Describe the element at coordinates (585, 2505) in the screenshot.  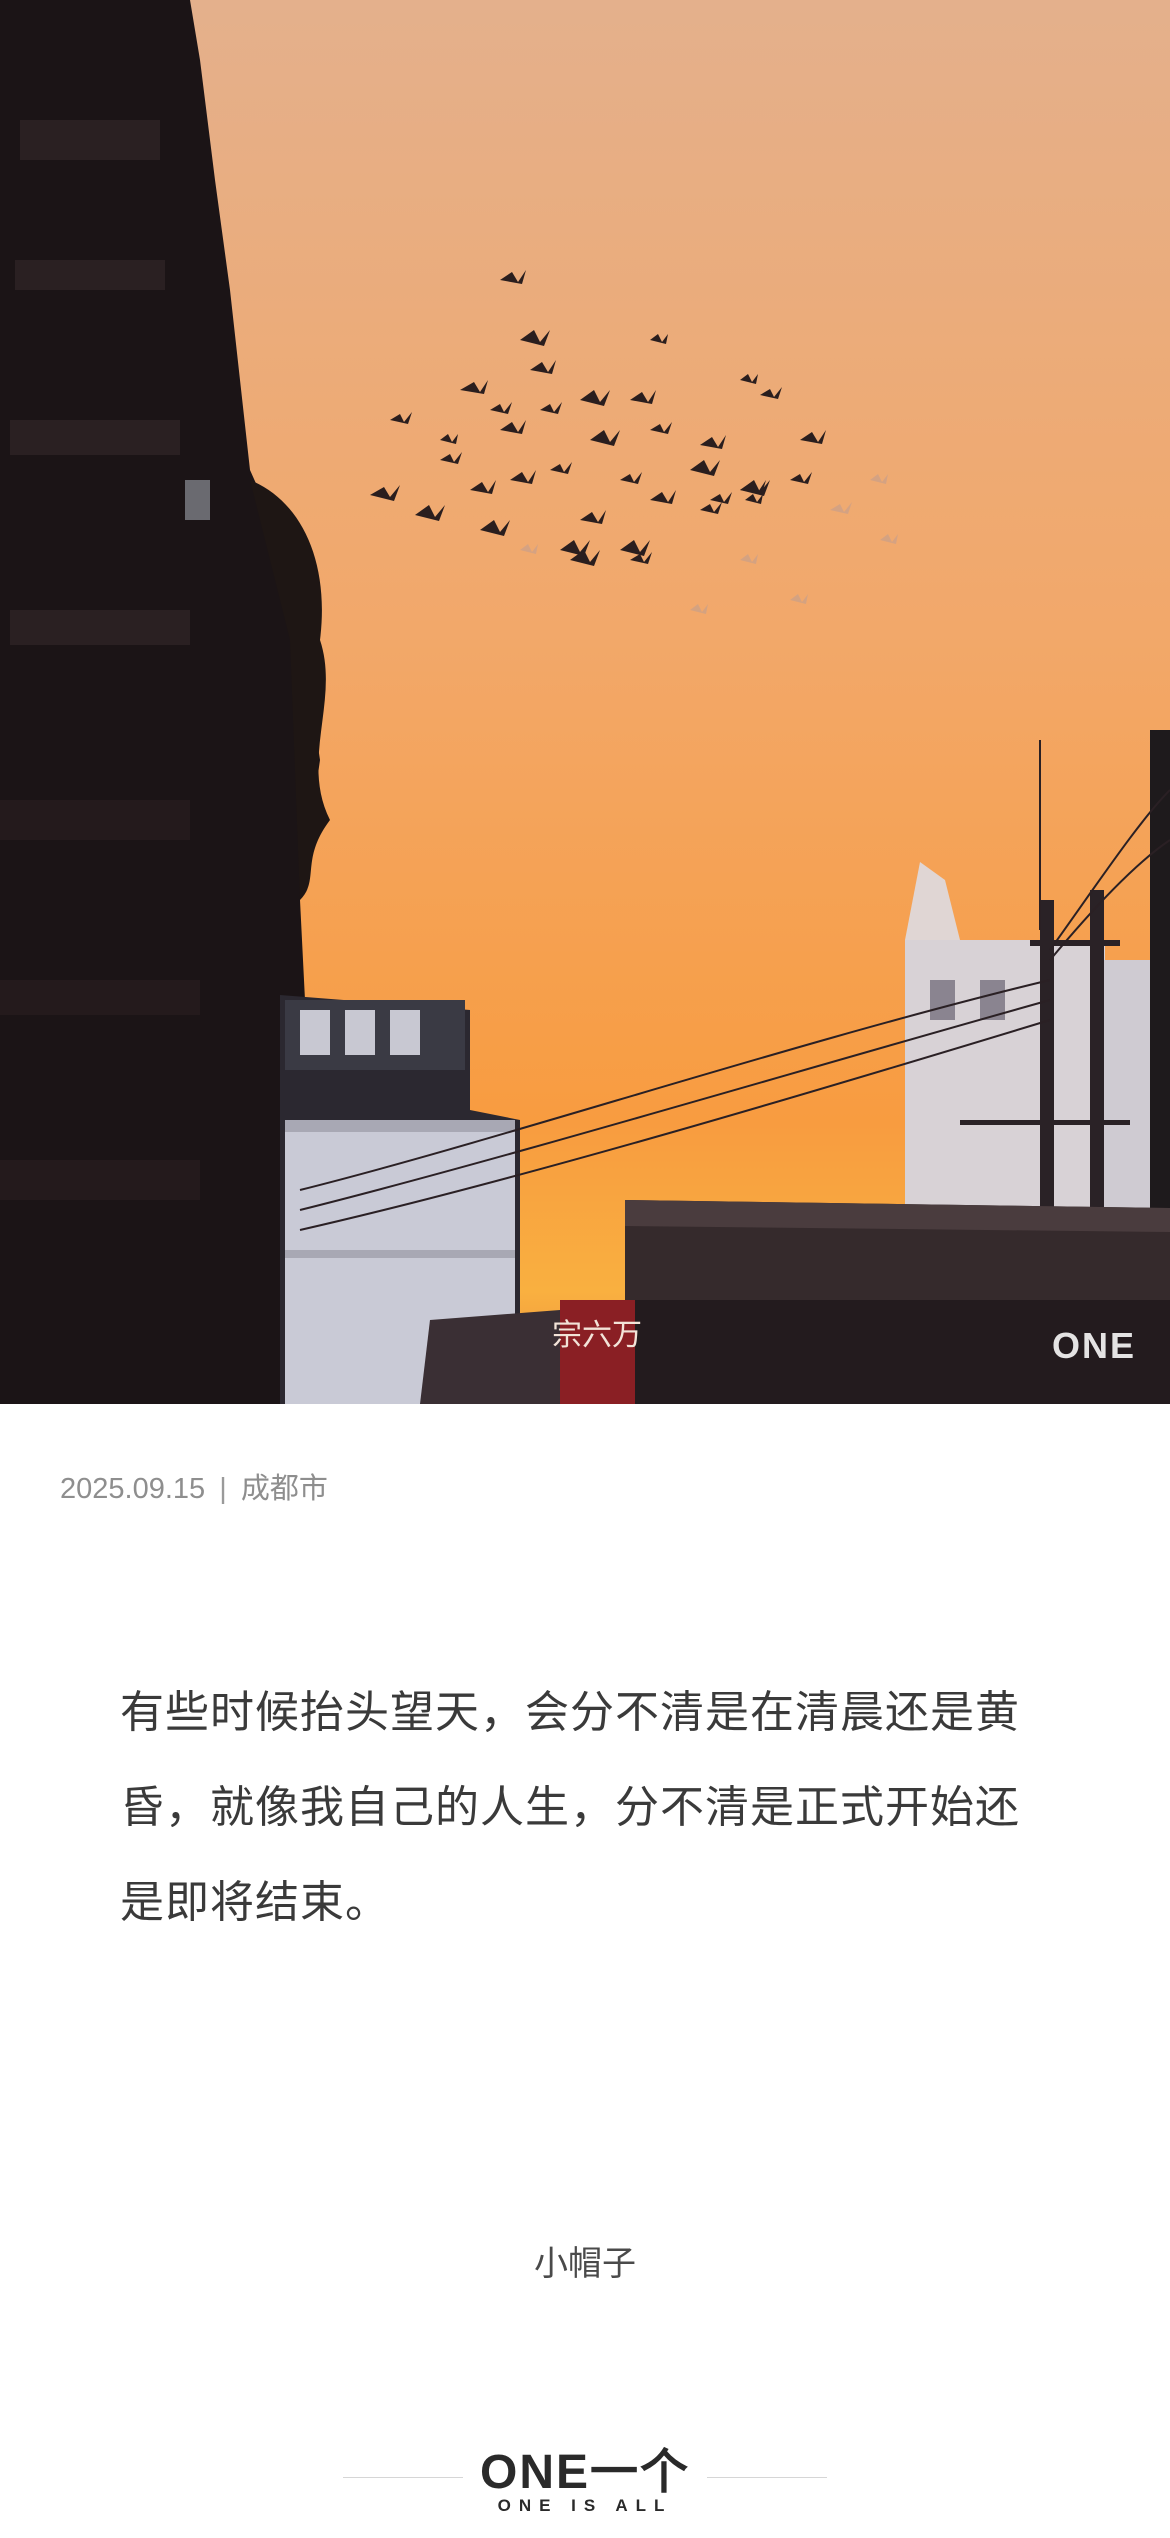
I see `one-tagline: ONE IS ALL` at that location.